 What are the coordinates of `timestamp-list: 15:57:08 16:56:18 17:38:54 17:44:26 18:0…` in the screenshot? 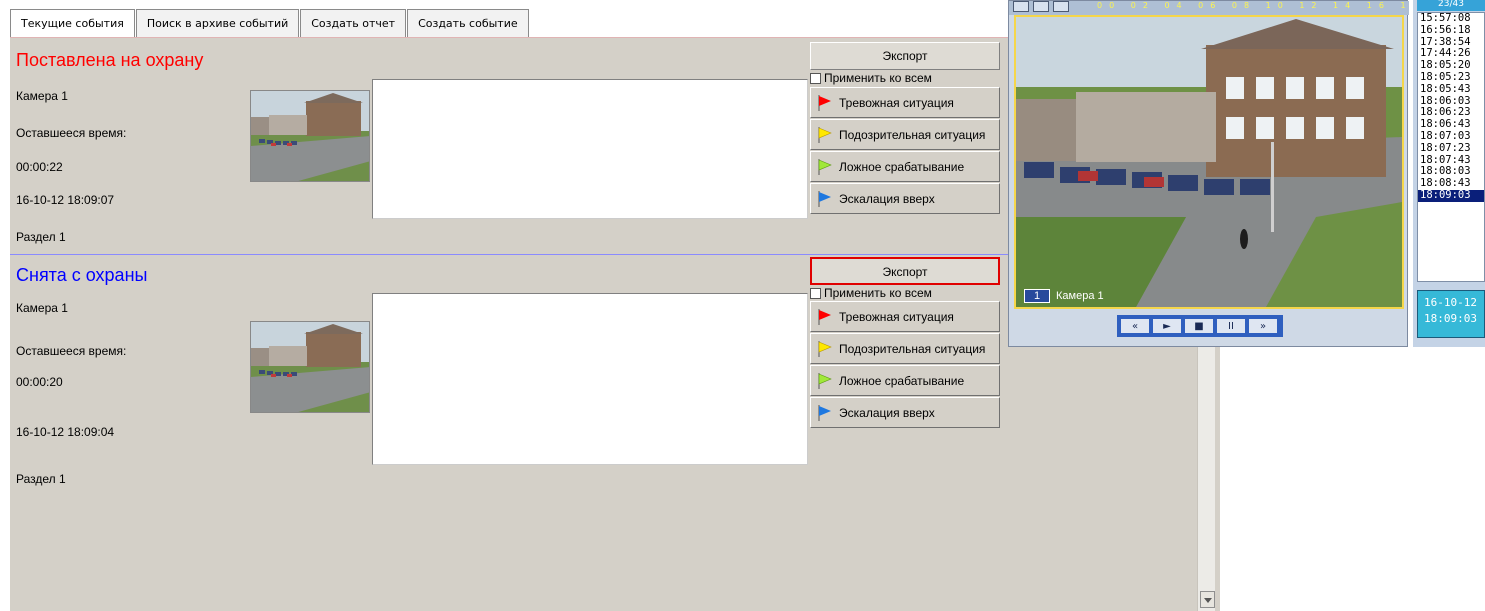 It's located at (1451, 147).